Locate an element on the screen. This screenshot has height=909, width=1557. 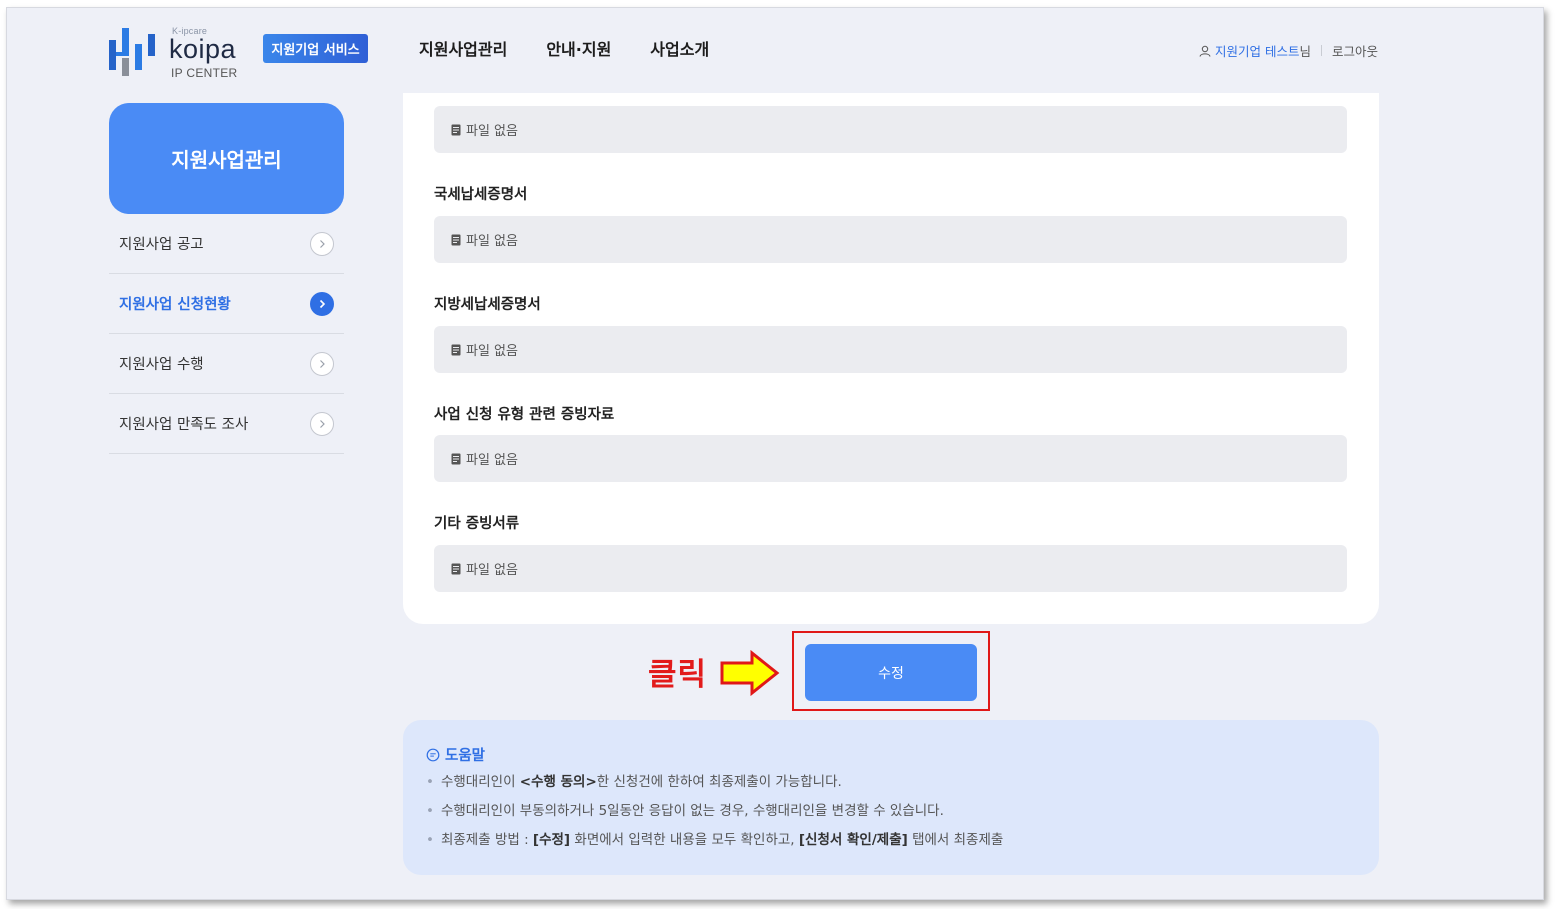
logo-mark-icon is located at coordinates (132, 52).